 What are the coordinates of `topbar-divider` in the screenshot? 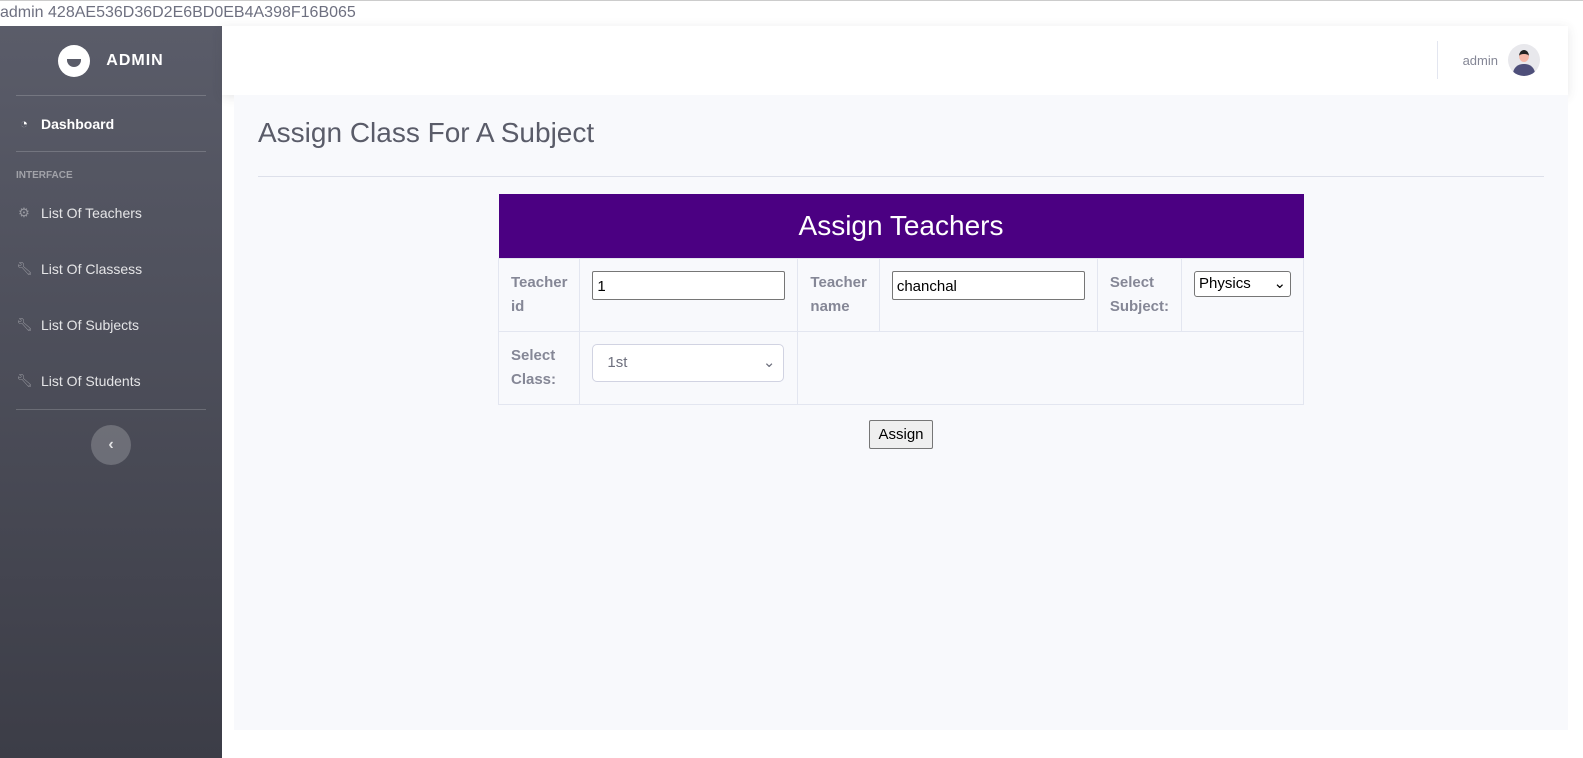 It's located at (1437, 60).